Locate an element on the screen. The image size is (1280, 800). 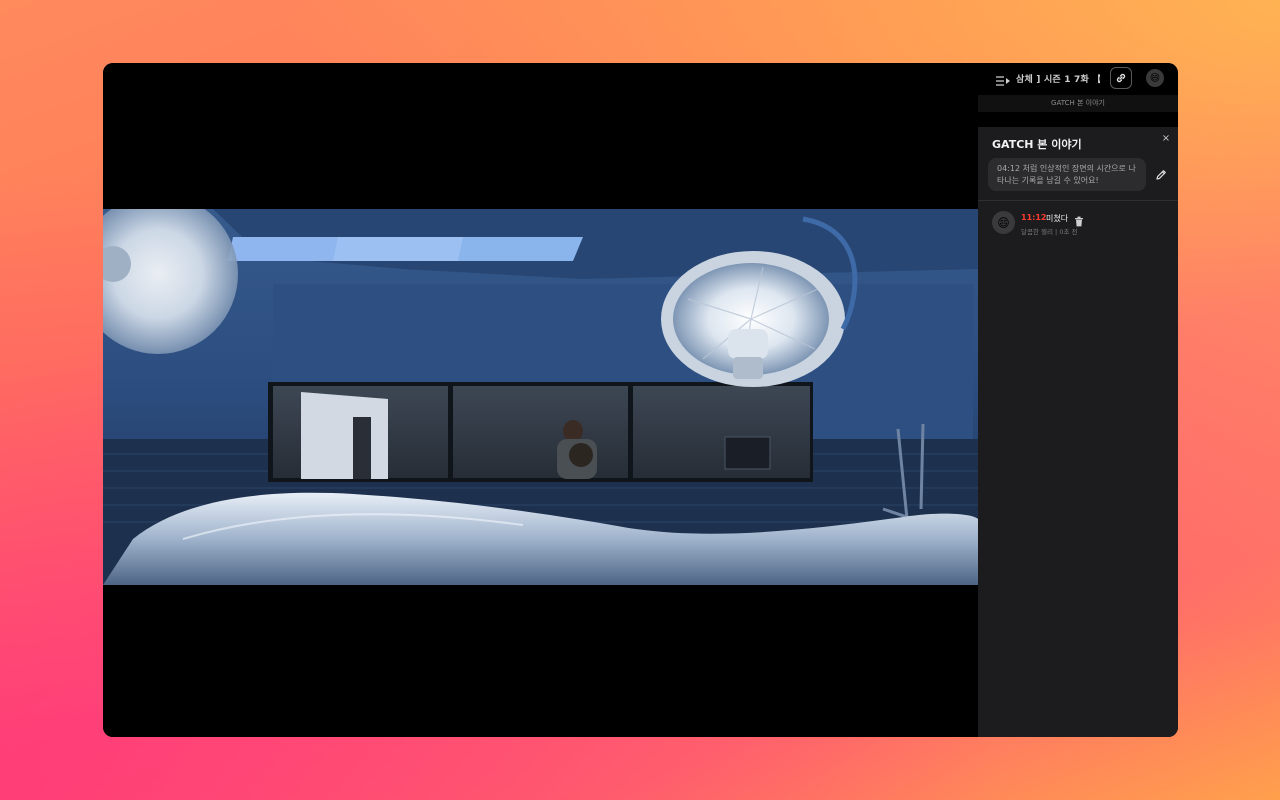
comment-text: 미쳤다 is located at coordinates (1057, 218).